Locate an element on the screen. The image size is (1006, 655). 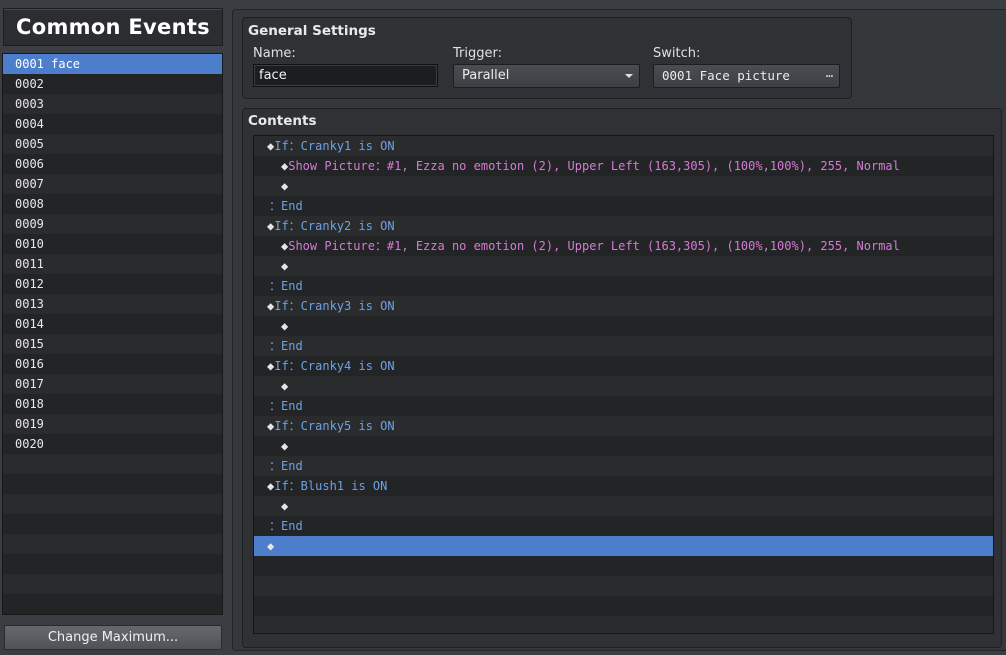
trigger-value: Parallel is located at coordinates (486, 75).